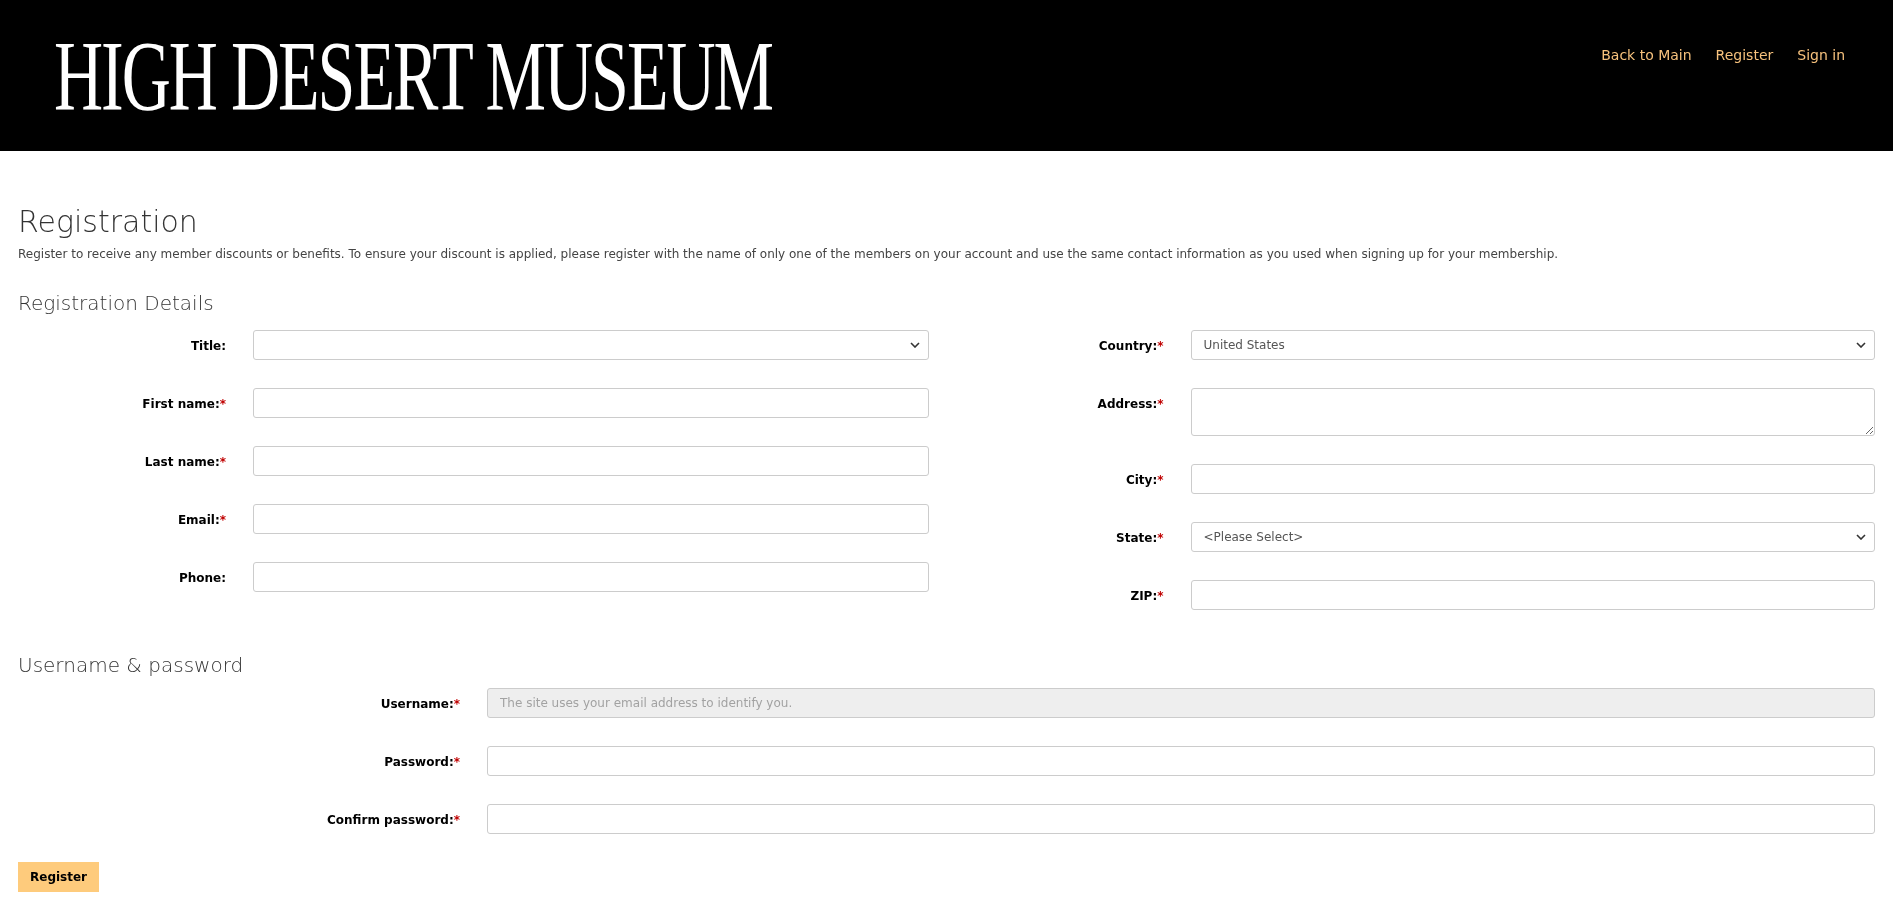 The image size is (1893, 921). Describe the element at coordinates (116, 303) in the screenshot. I see `section-heading: Registration Details` at that location.